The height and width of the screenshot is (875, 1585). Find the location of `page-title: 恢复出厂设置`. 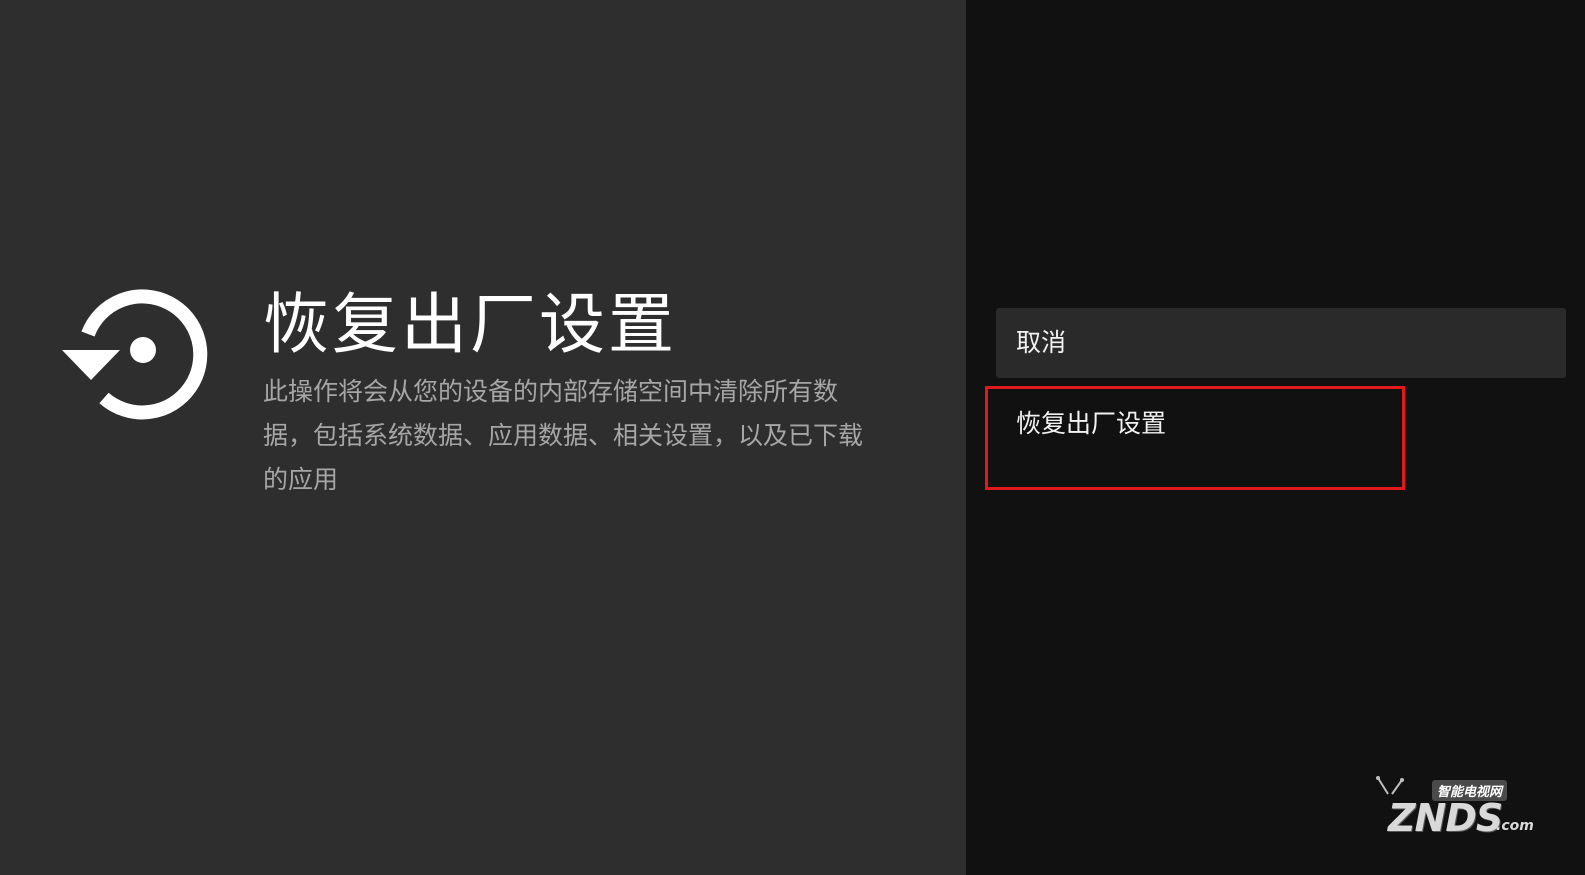

page-title: 恢复出厂设置 is located at coordinates (470, 324).